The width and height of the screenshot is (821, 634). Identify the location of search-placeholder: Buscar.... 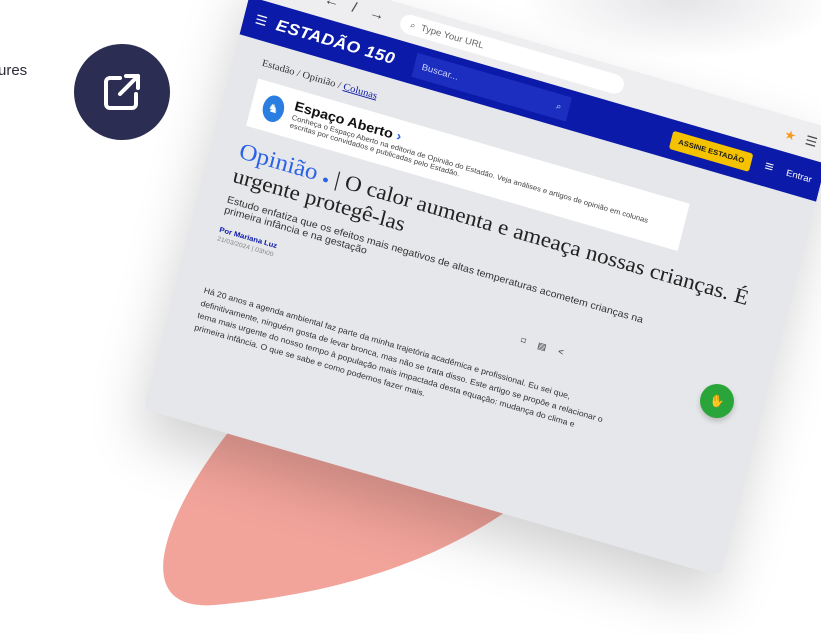
(440, 72).